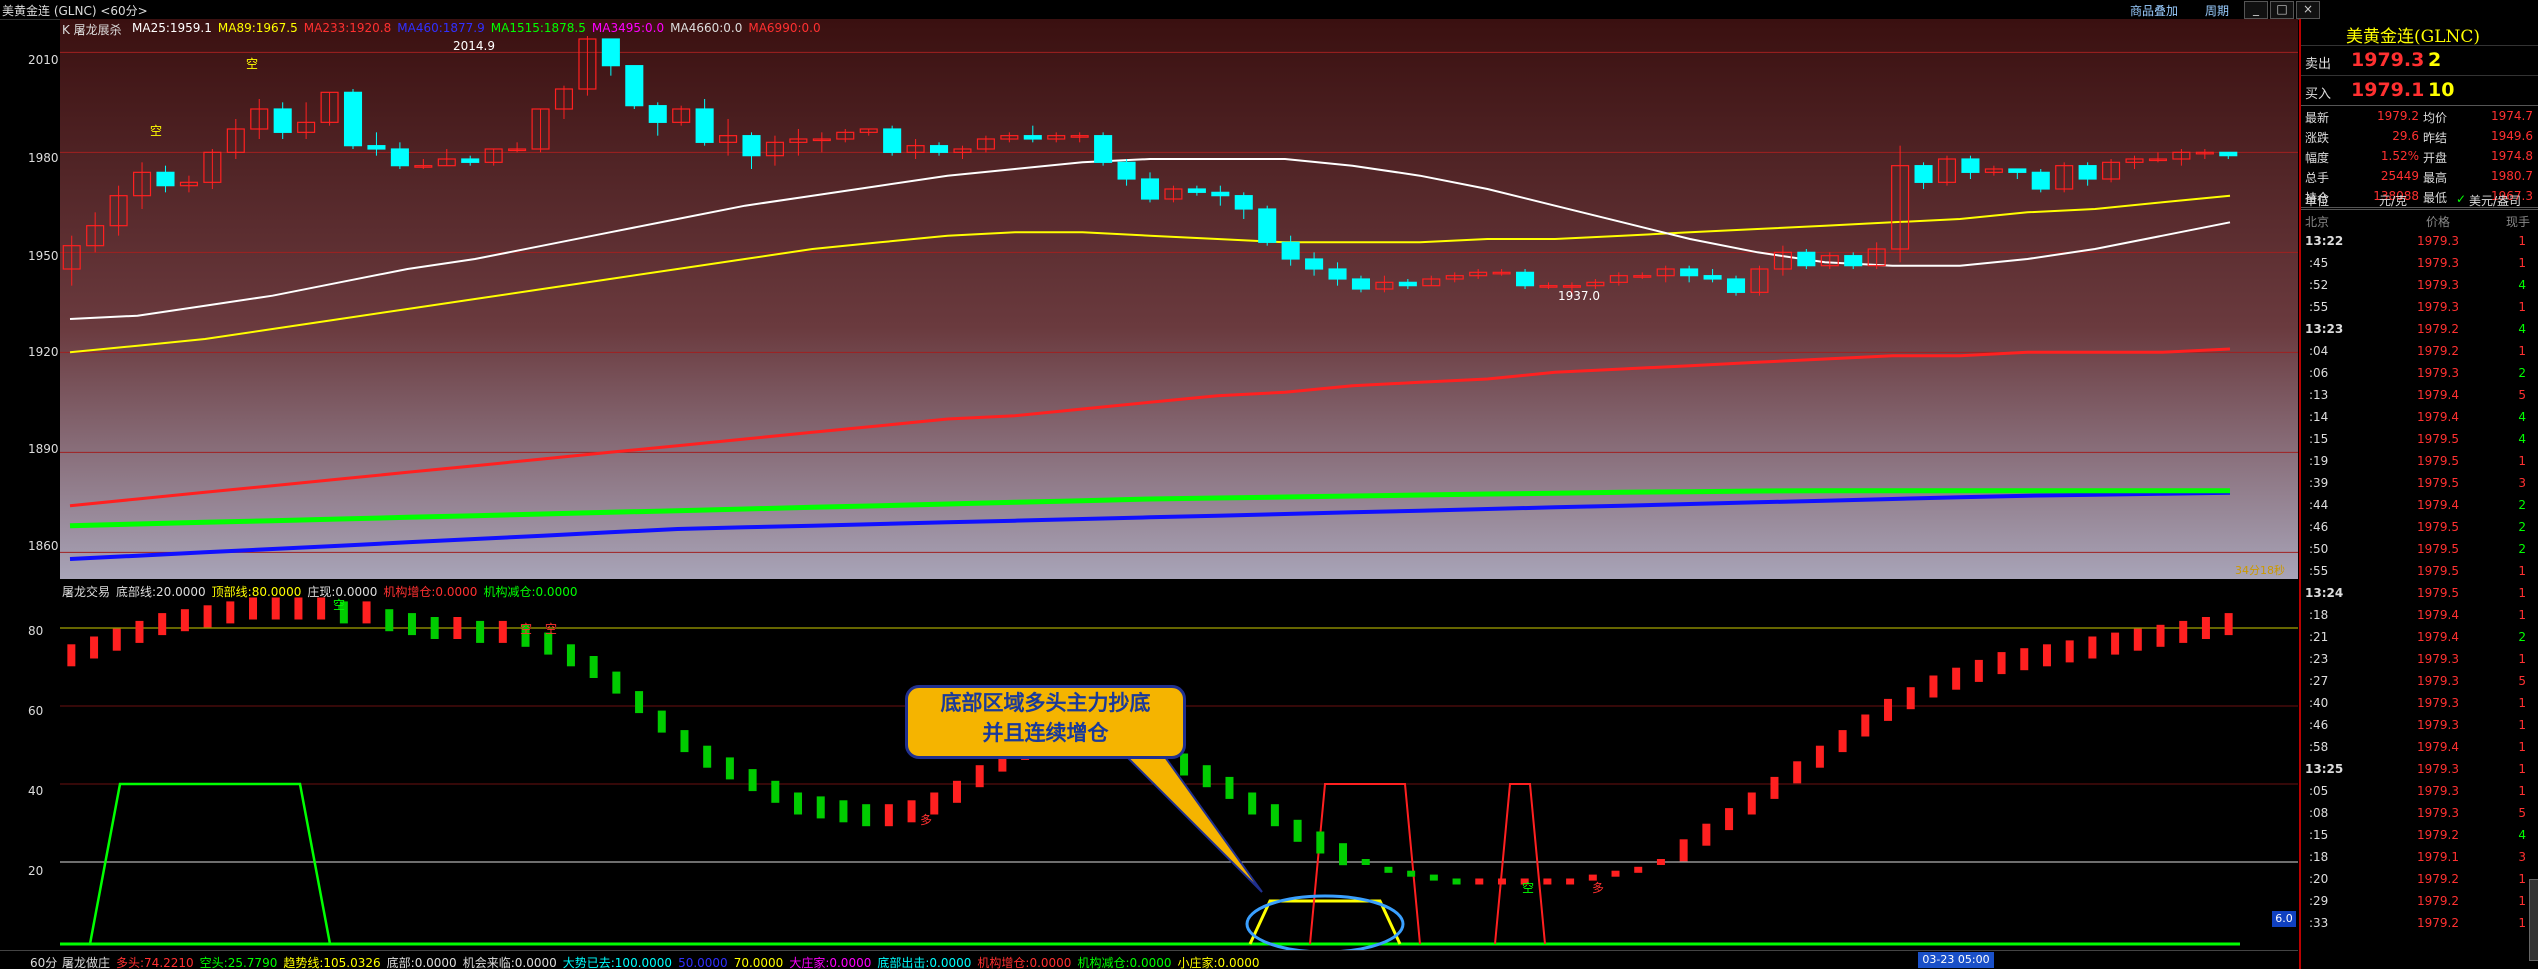 This screenshot has height=969, width=2538. I want to click on minimize-icon: _, so click(2256, 10).